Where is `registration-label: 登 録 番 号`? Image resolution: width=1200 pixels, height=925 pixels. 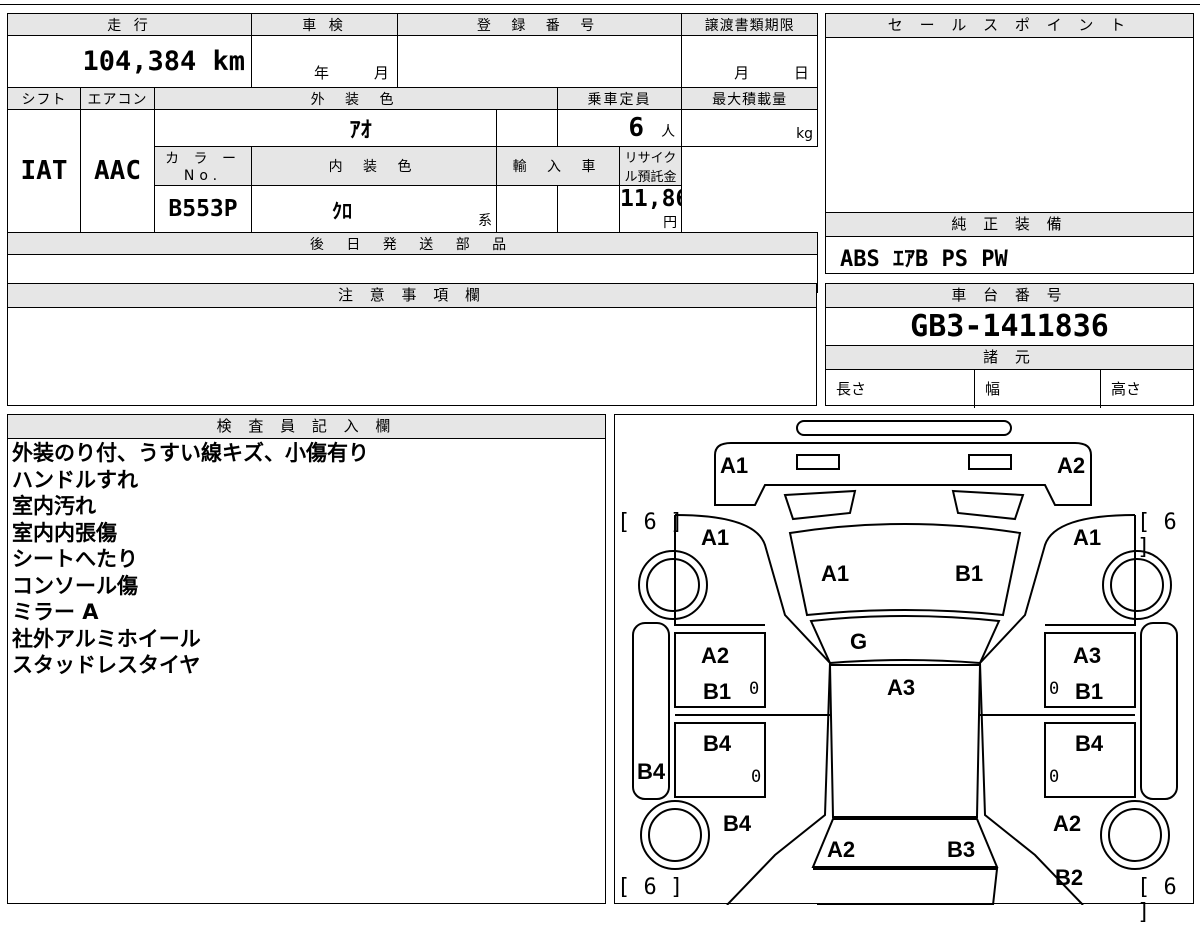
registration-label: 登 録 番 号 is located at coordinates (540, 24).